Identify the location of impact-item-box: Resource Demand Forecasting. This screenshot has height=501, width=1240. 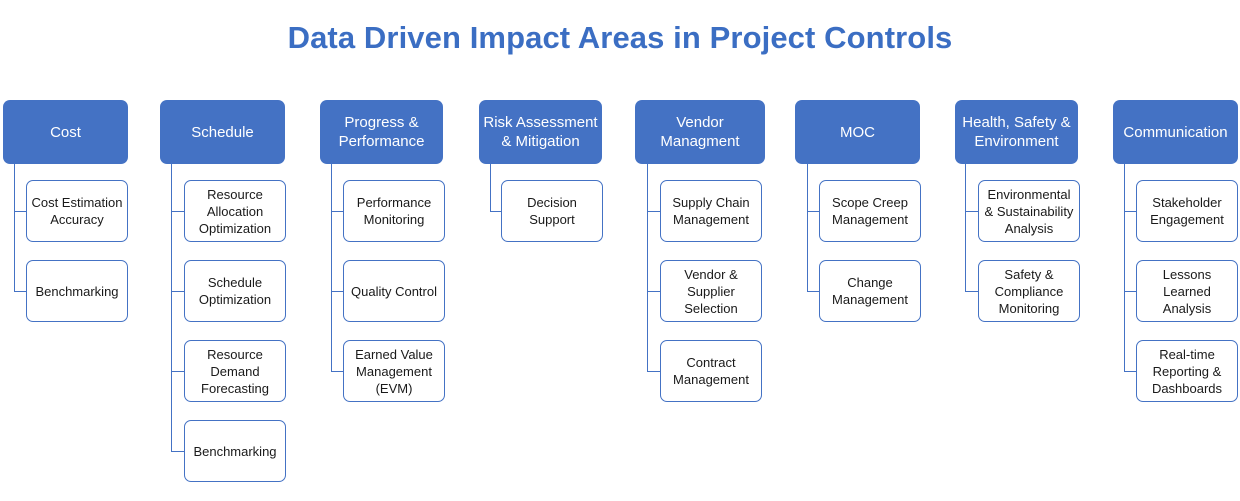
(235, 371).